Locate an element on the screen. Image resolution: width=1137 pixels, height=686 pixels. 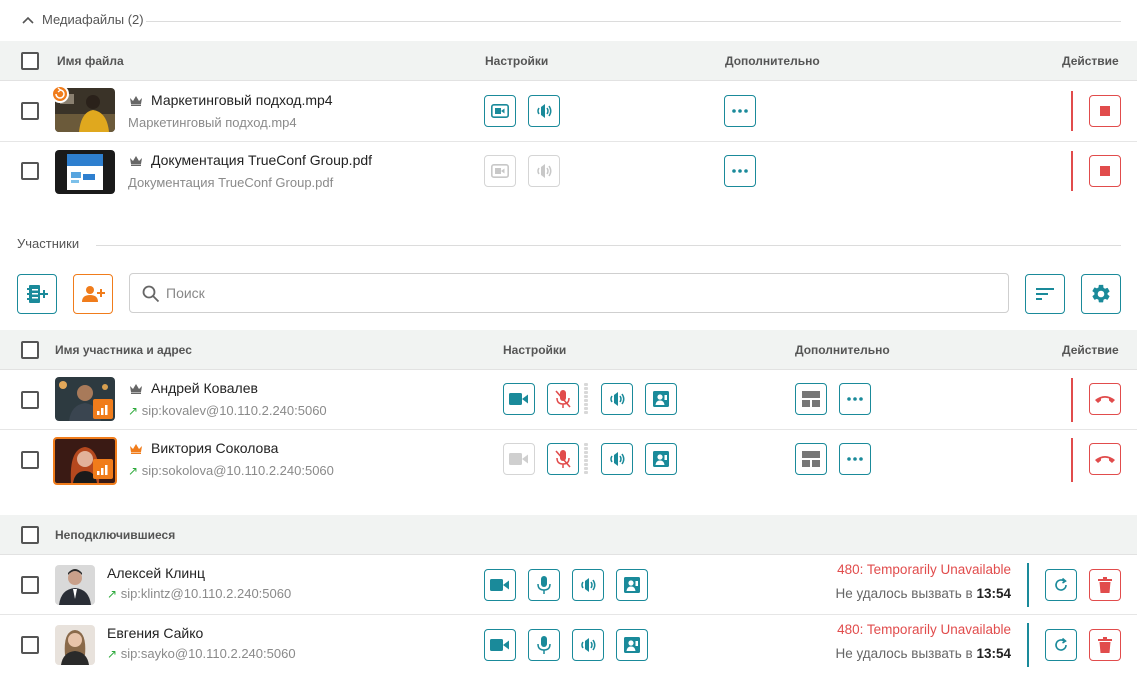
settings-button is located at coordinates (1101, 294).